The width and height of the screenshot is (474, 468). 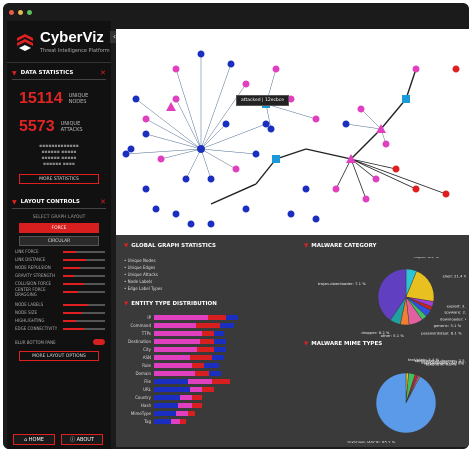 I want to click on about-button: ⓘ ABOUT, so click(x=82, y=439).